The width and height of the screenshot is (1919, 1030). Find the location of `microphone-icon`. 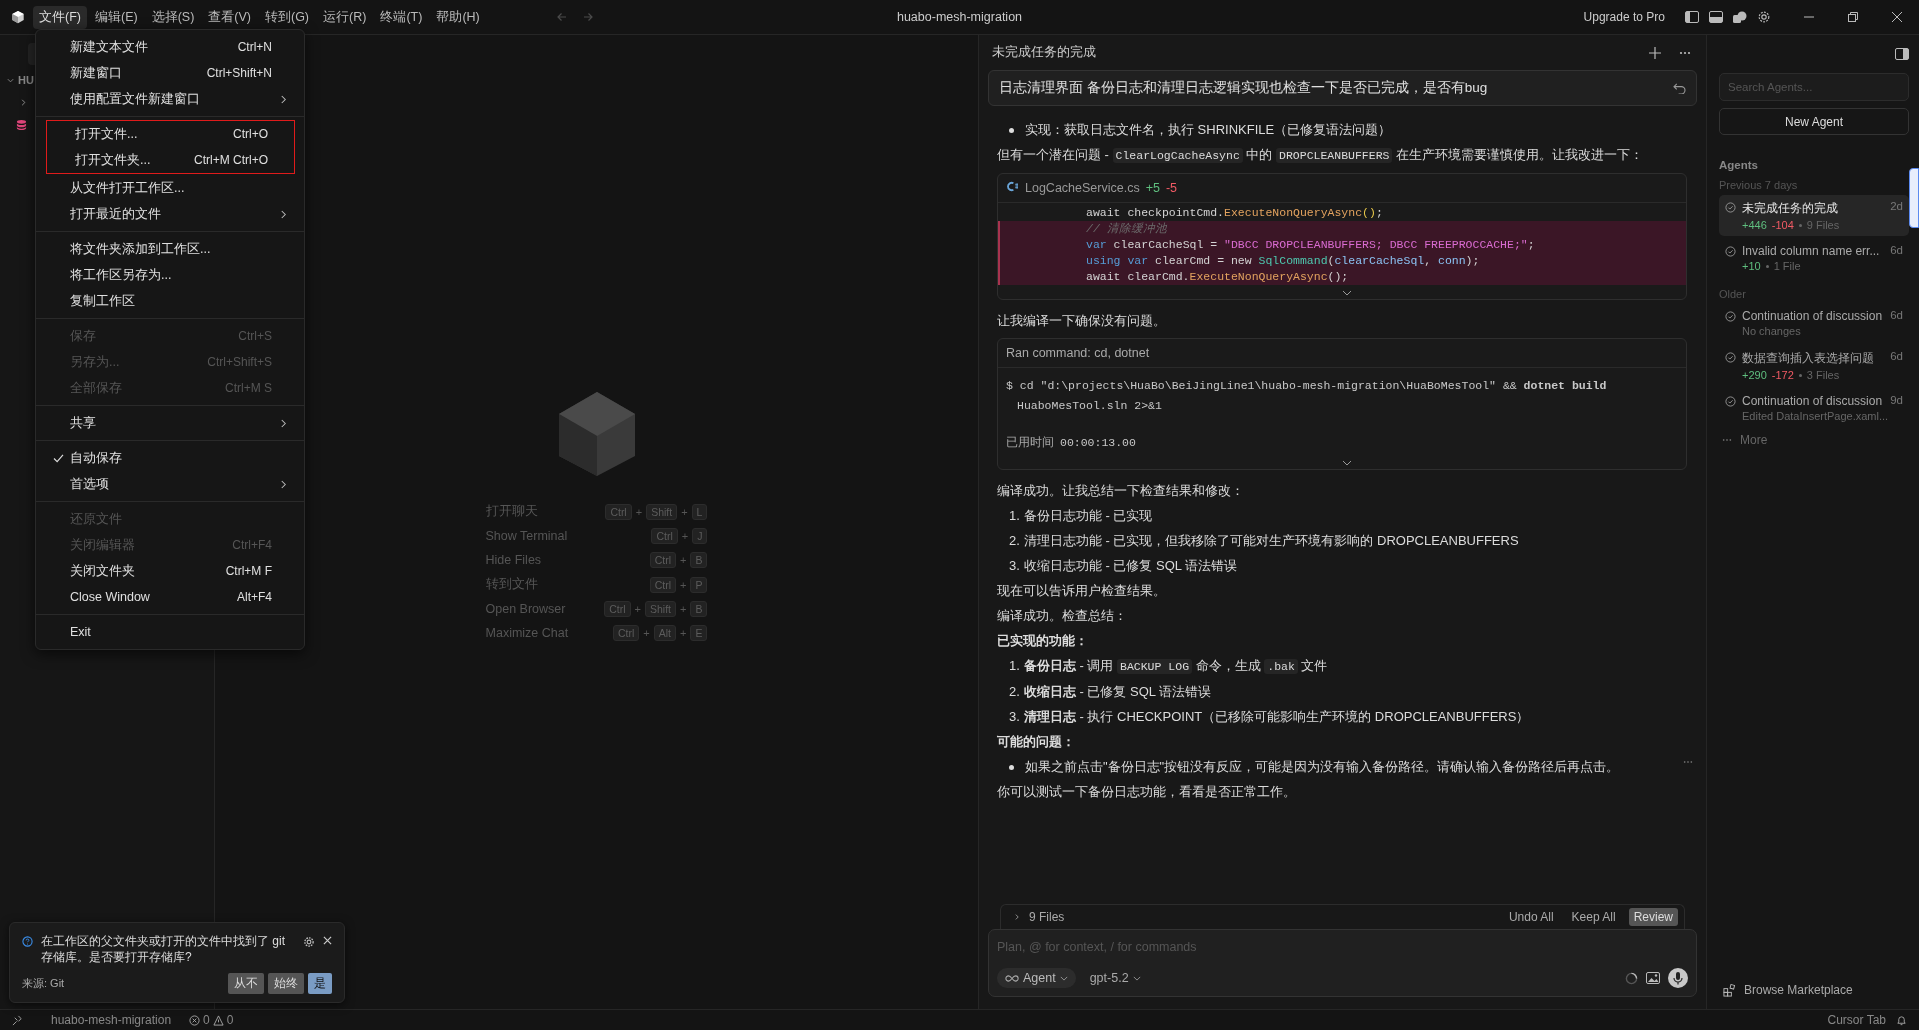

microphone-icon is located at coordinates (1678, 978).